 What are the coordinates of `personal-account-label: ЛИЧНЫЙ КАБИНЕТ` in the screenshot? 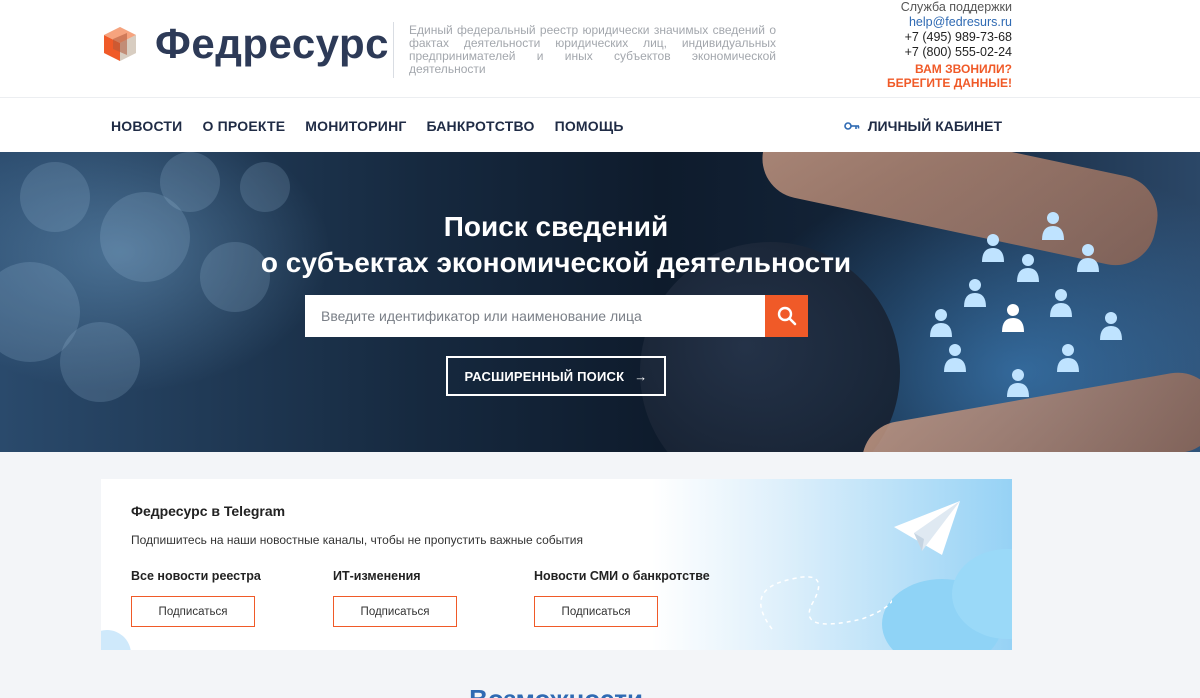 It's located at (934, 125).